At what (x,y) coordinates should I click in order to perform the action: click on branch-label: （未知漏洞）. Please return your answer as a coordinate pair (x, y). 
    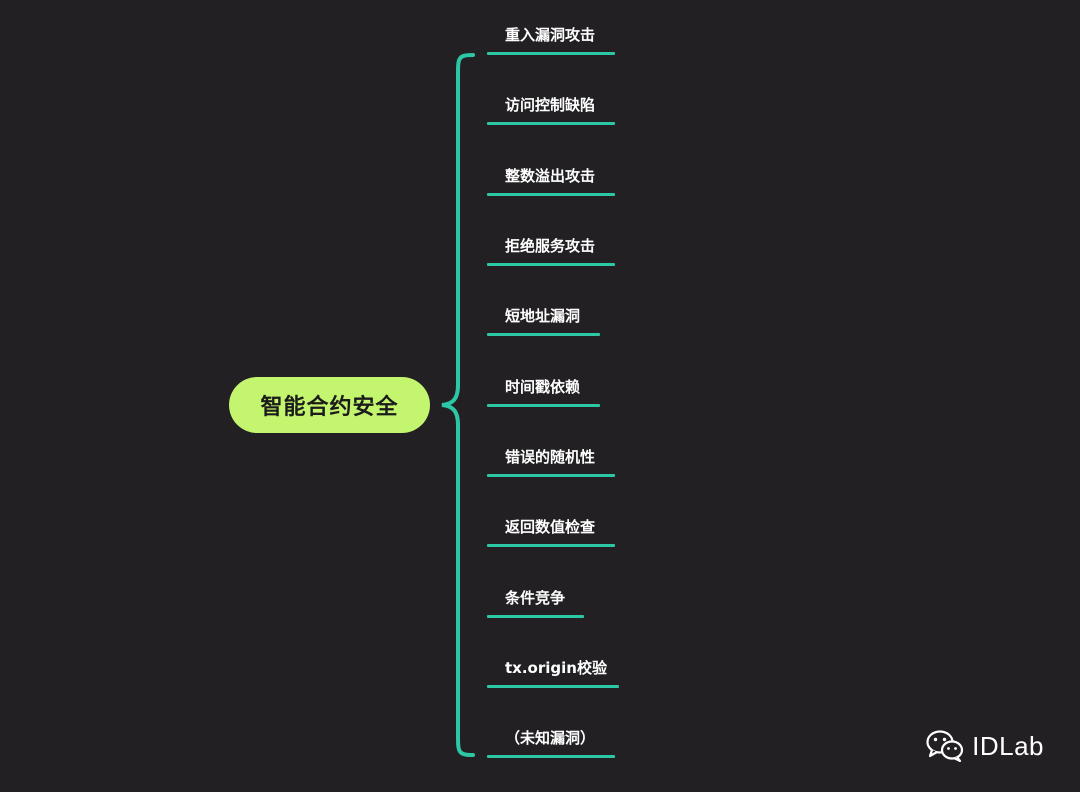
    Looking at the image, I should click on (550, 738).